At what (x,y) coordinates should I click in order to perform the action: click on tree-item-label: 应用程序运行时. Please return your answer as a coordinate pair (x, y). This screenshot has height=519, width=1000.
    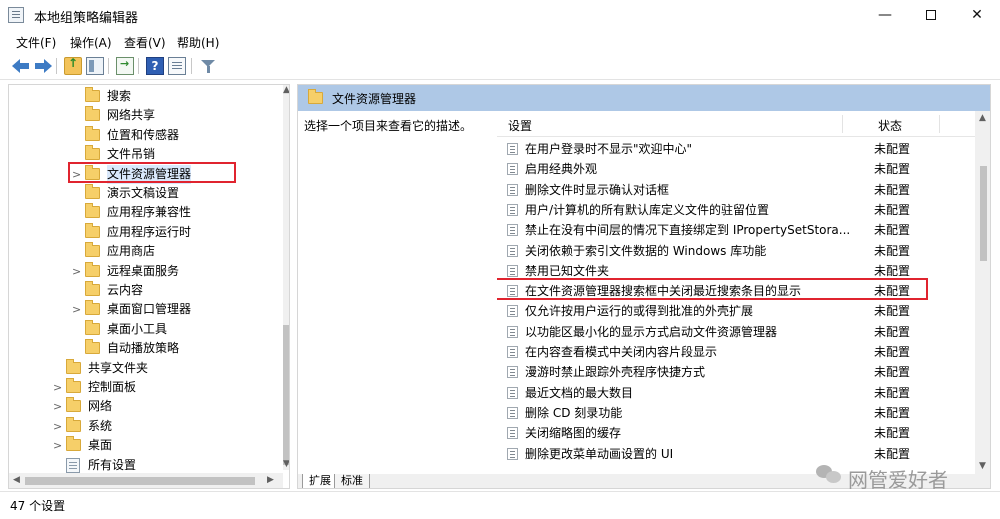
    Looking at the image, I should click on (149, 231).